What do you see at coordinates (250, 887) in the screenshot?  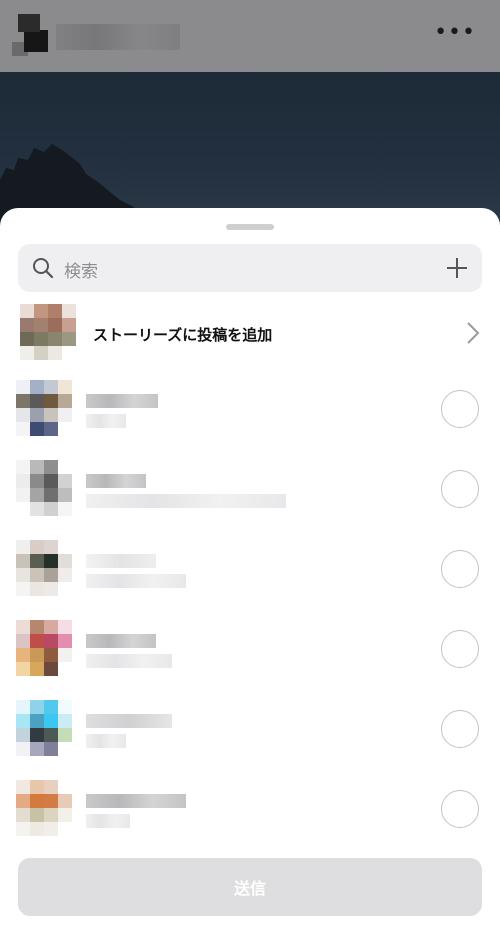 I see `send-button: 送信` at bounding box center [250, 887].